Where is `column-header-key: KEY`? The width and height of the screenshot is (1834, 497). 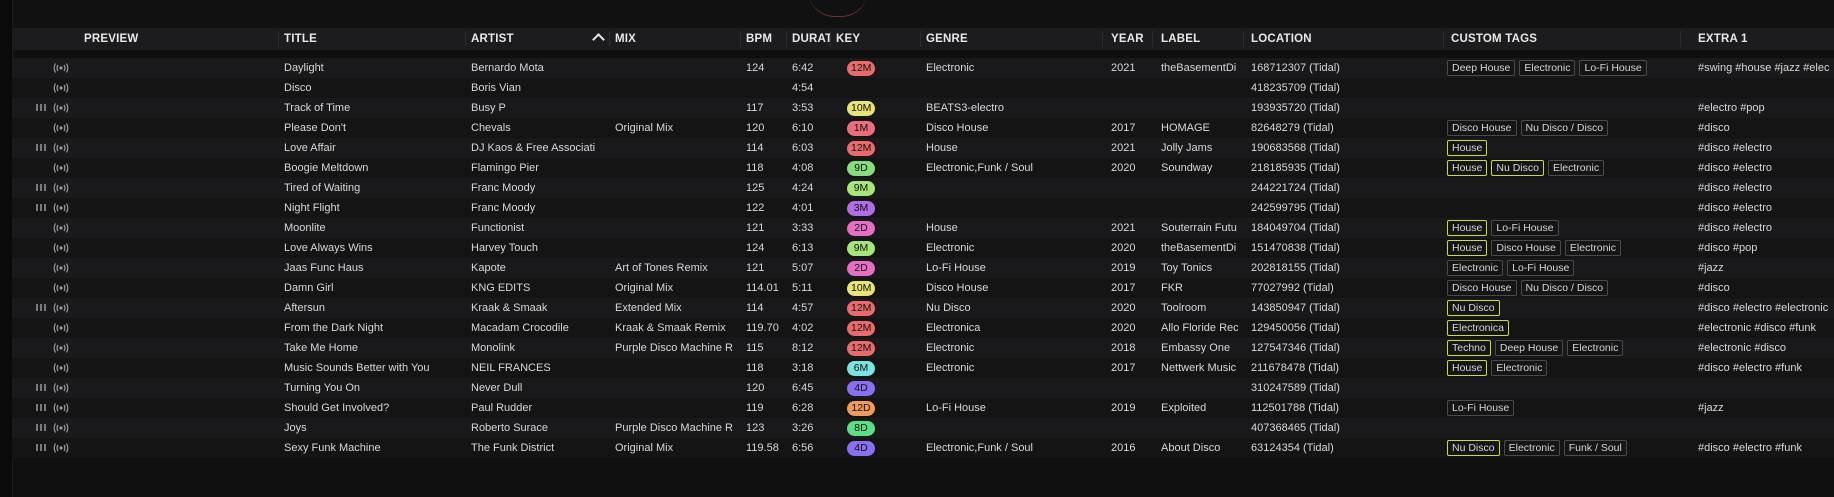
column-header-key: KEY is located at coordinates (866, 39).